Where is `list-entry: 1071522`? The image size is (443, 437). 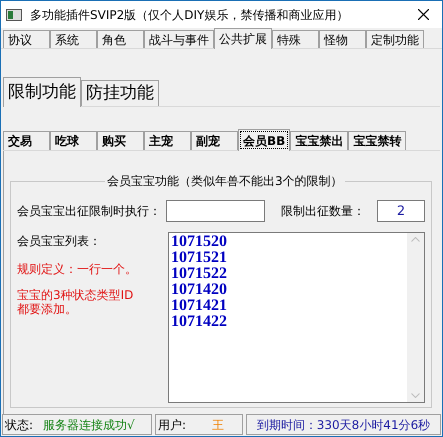 list-entry: 1071522 is located at coordinates (199, 274).